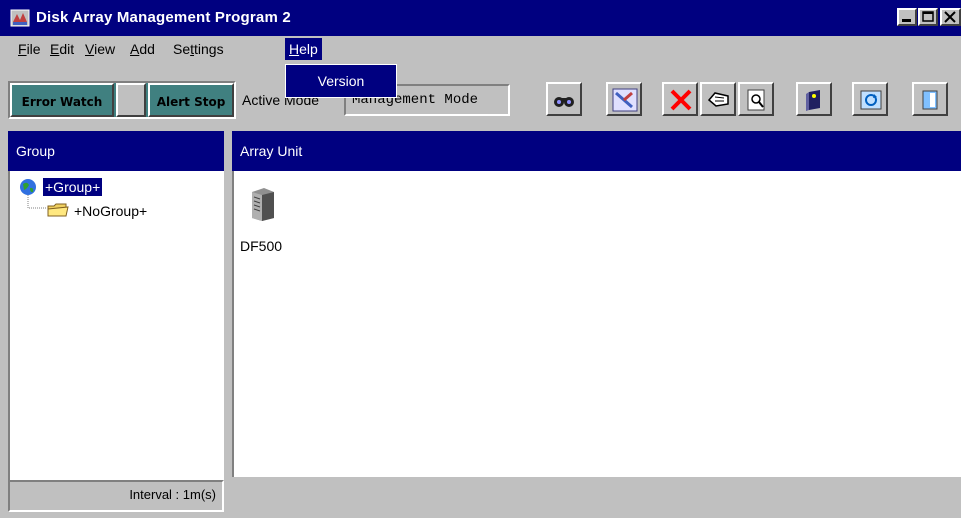 The width and height of the screenshot is (961, 518). I want to click on folder-icon, so click(58, 210).